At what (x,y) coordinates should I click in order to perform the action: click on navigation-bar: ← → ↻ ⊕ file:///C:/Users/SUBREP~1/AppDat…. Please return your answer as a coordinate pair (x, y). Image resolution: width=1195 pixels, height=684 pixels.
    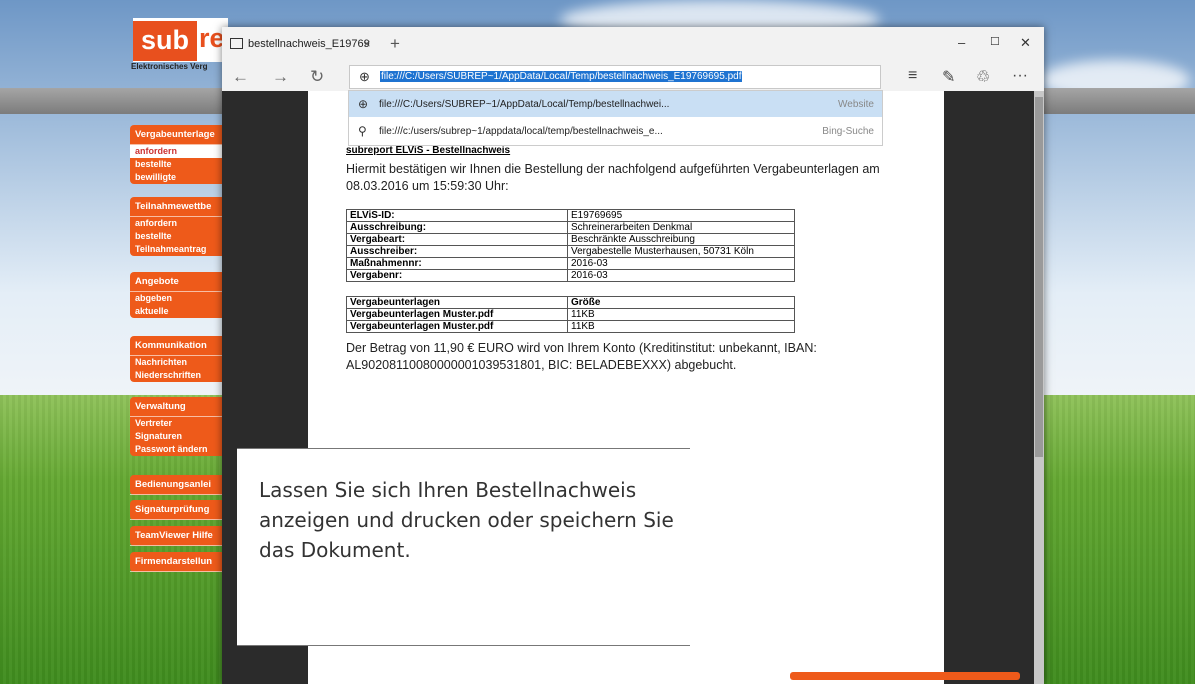
    Looking at the image, I should click on (633, 77).